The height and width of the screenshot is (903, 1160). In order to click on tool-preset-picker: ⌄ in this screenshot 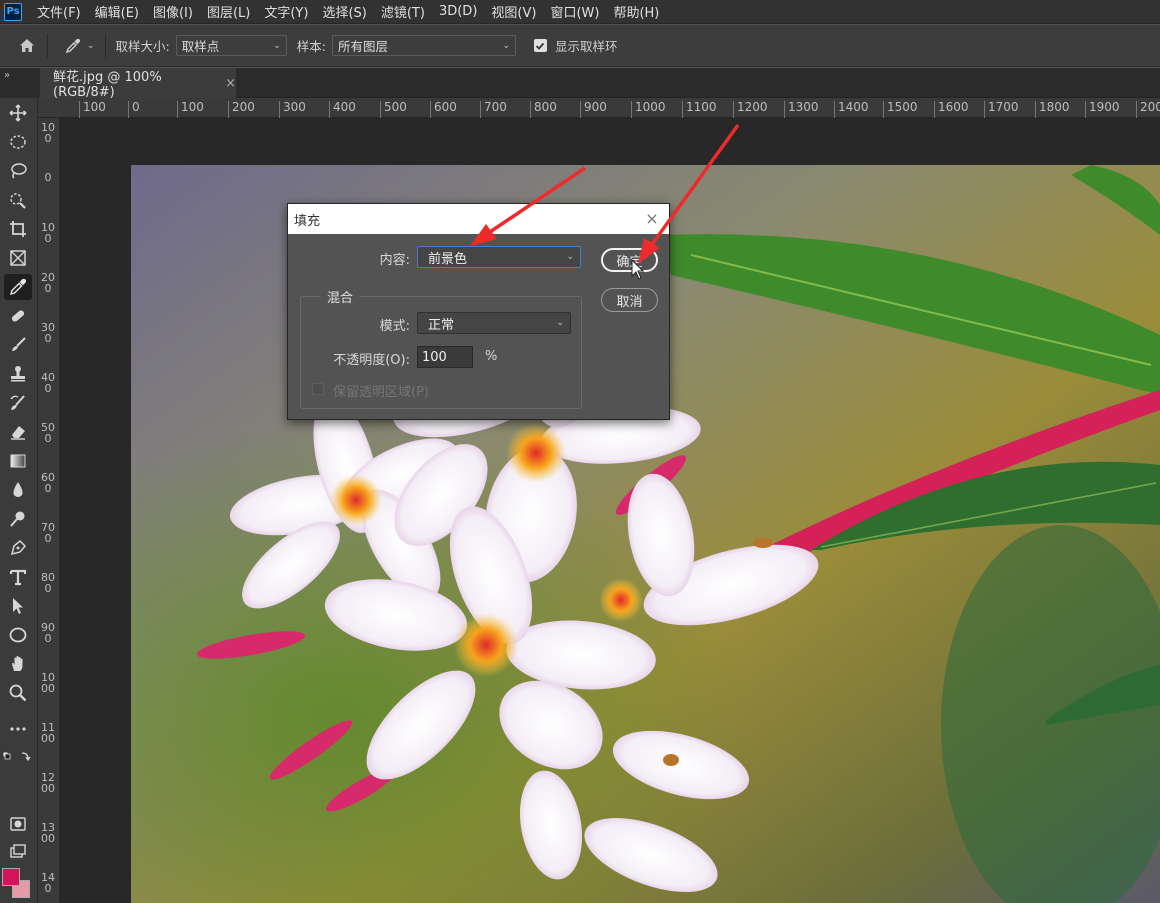, I will do `click(79, 46)`.